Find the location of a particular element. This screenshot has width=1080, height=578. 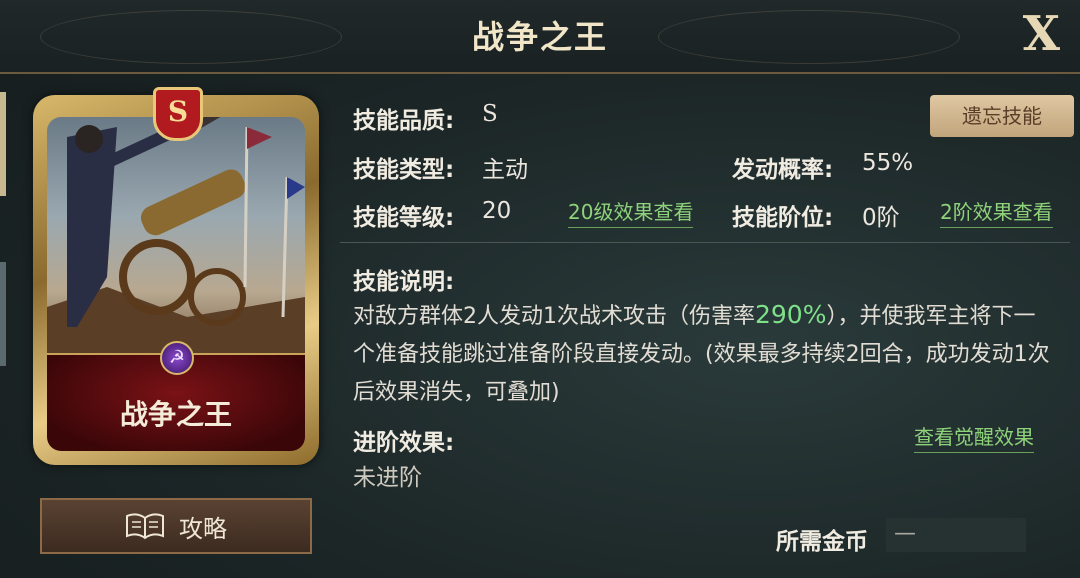

card-skill-name: 战争之王 is located at coordinates (175, 414).